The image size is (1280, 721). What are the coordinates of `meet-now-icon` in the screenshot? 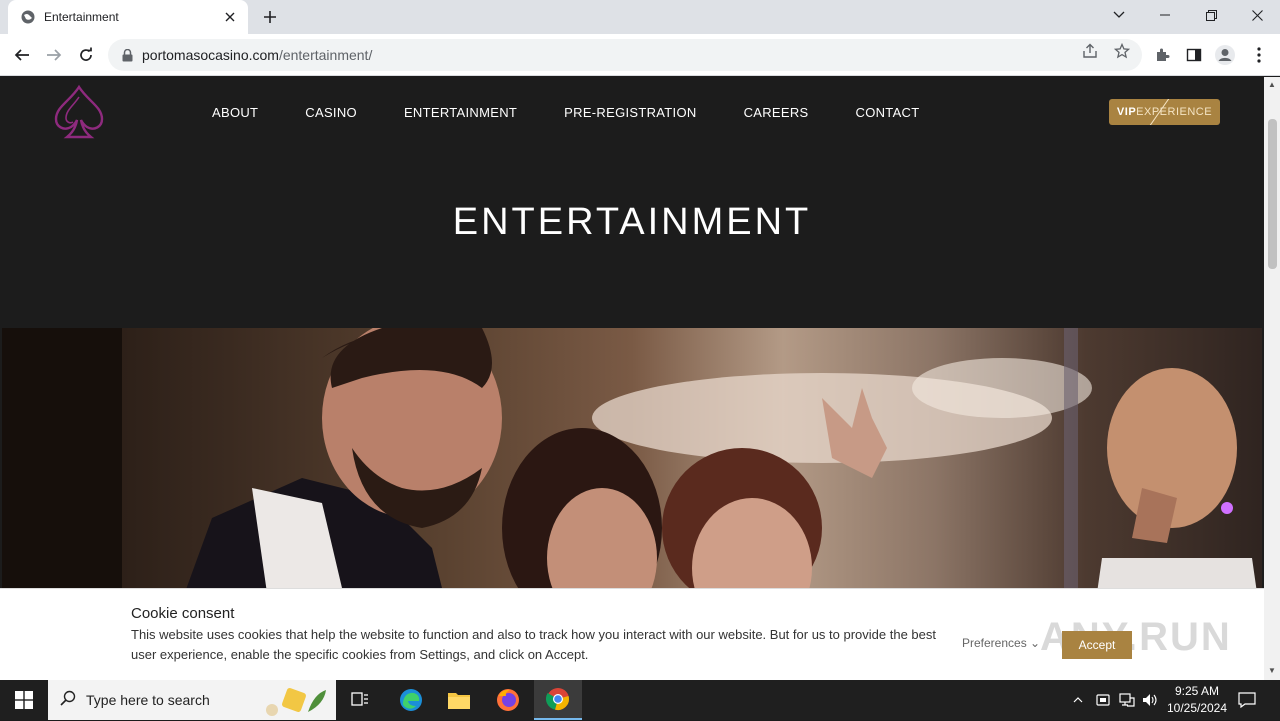 It's located at (1103, 700).